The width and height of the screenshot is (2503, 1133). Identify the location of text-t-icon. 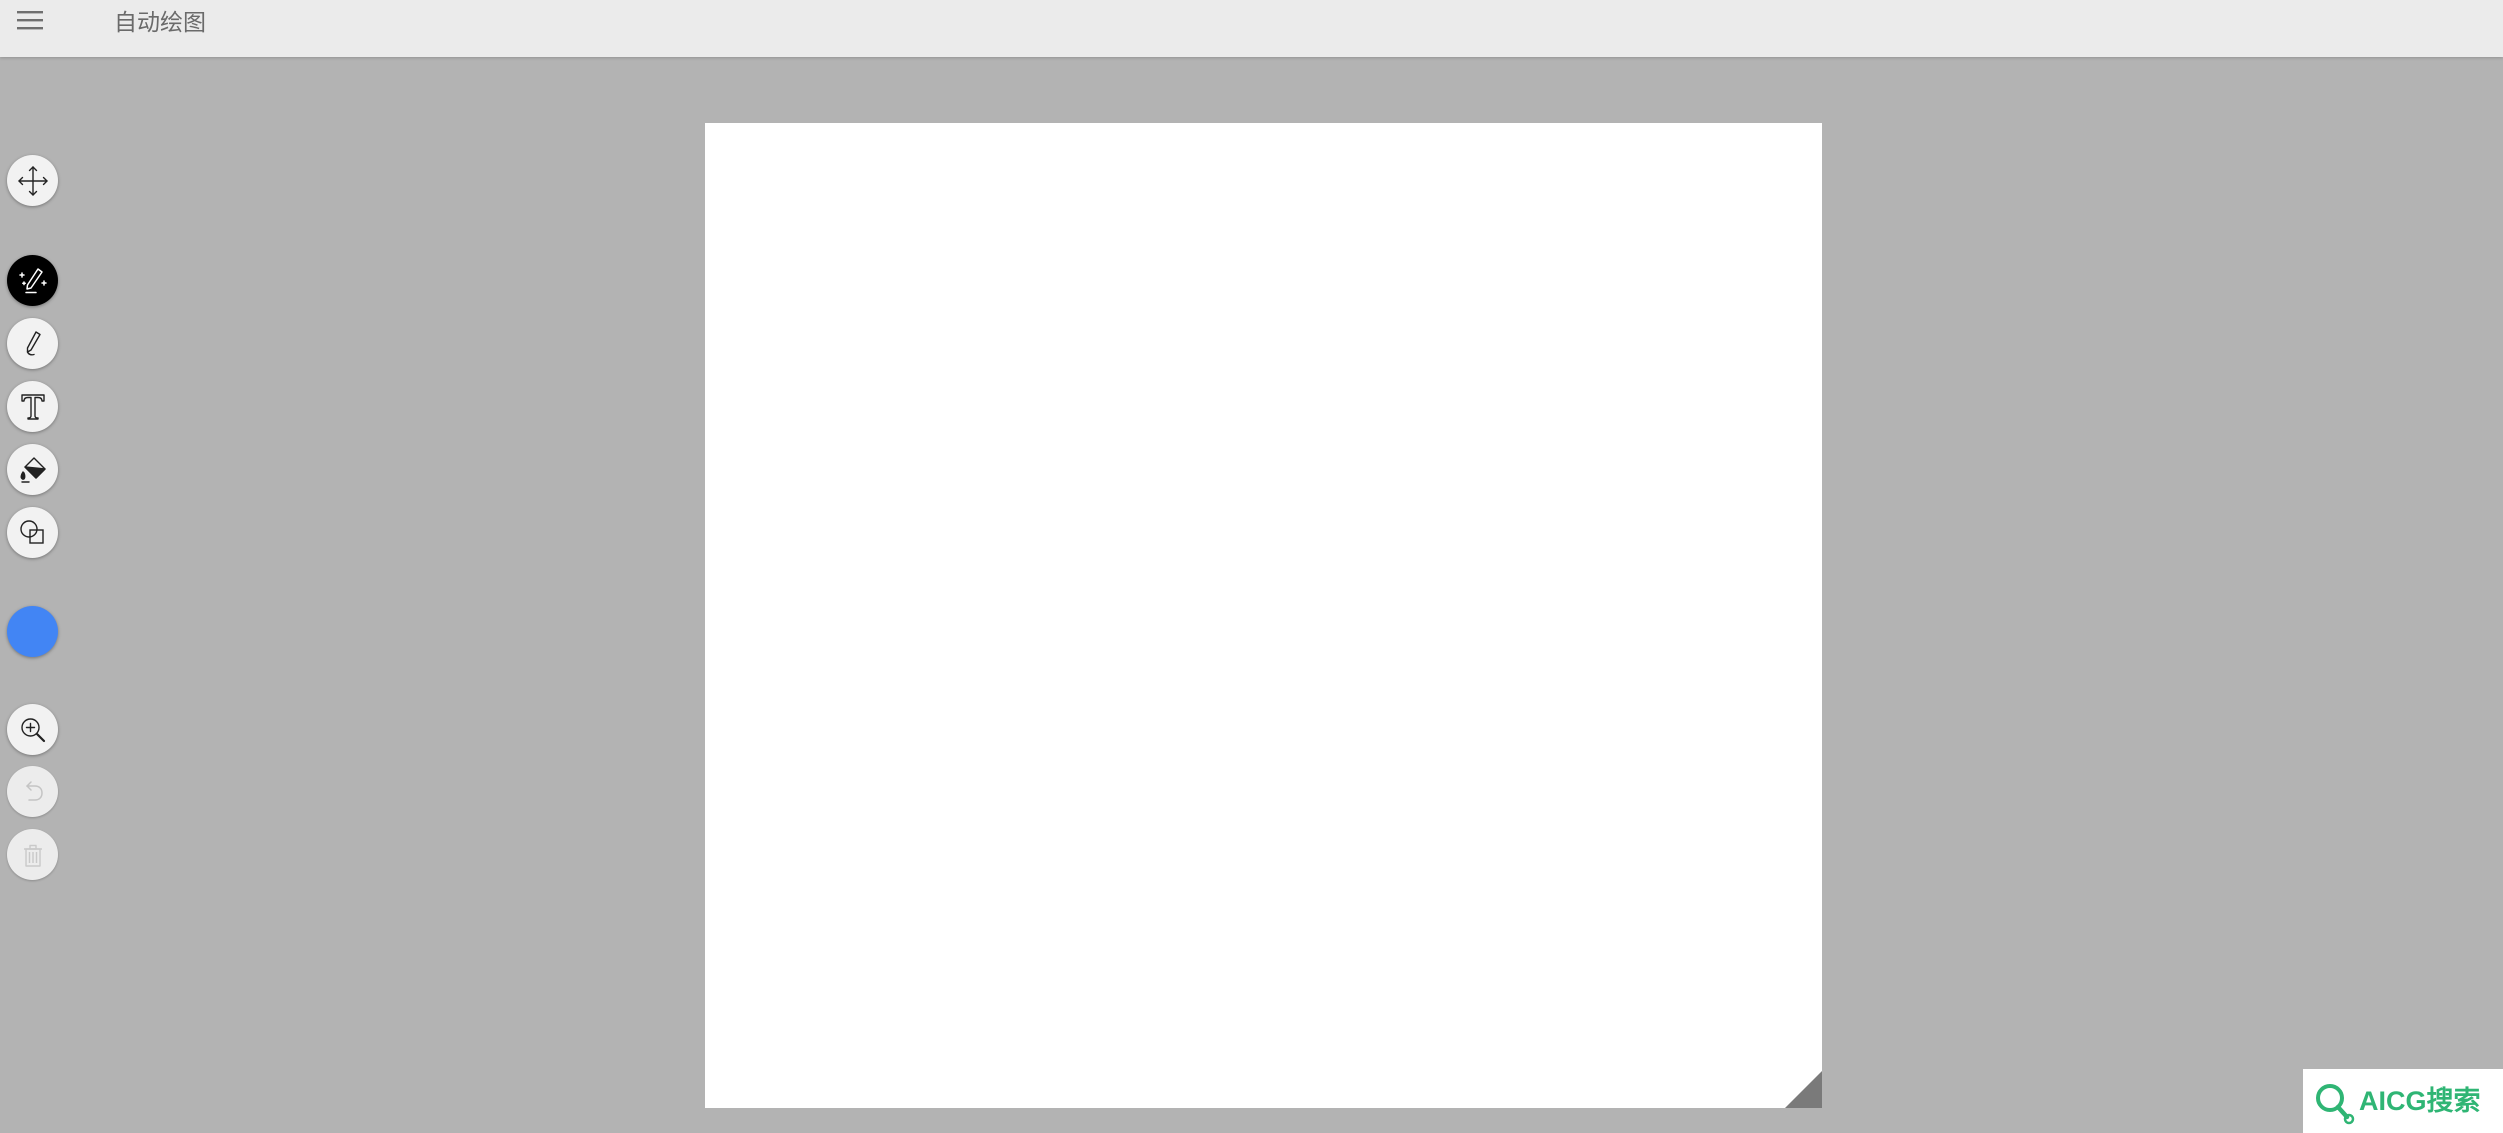
(33, 407).